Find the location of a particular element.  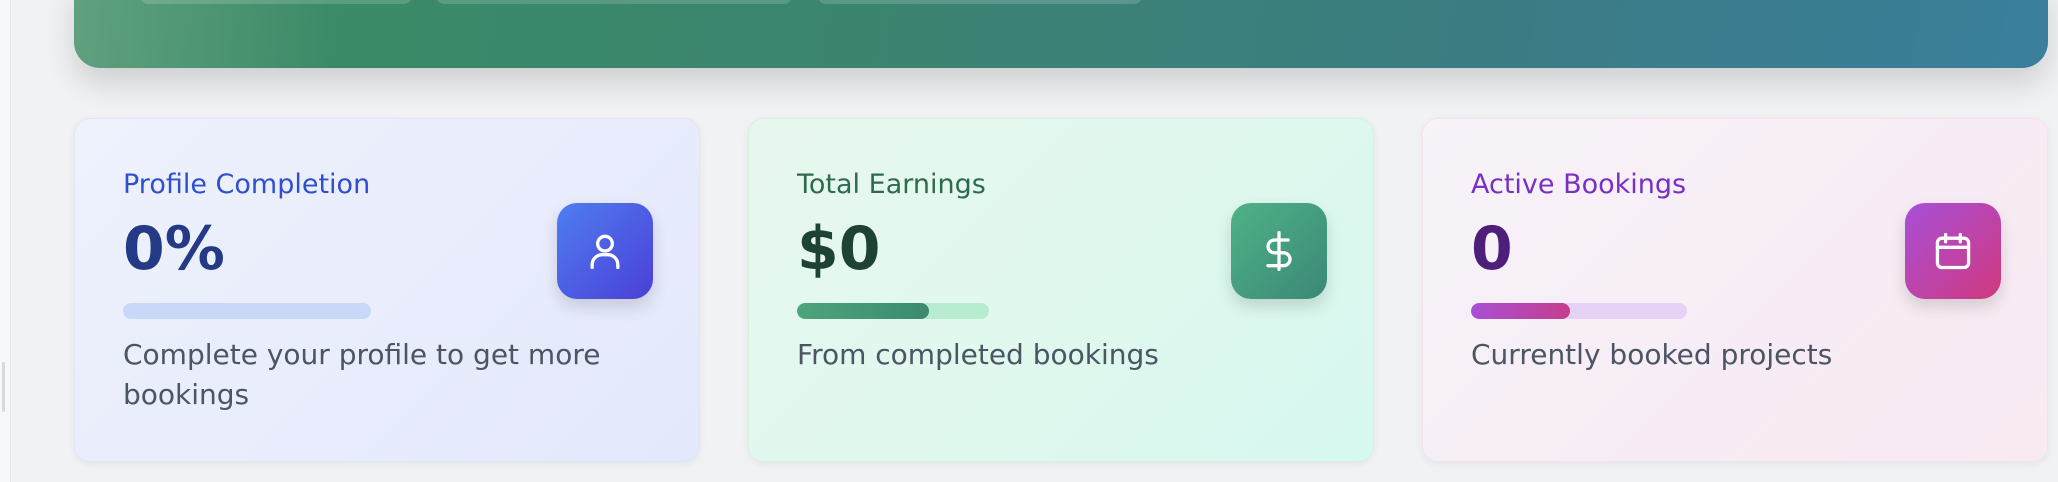

user-icon-tile is located at coordinates (605, 251).